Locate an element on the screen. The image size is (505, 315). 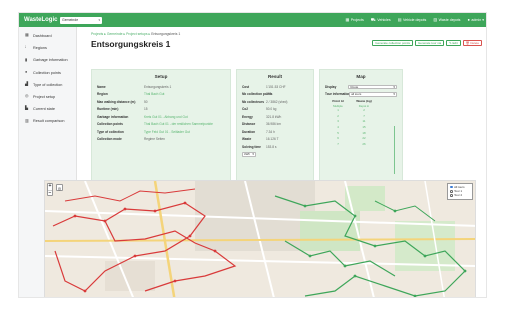
table-scrollbar is located at coordinates (394, 150).